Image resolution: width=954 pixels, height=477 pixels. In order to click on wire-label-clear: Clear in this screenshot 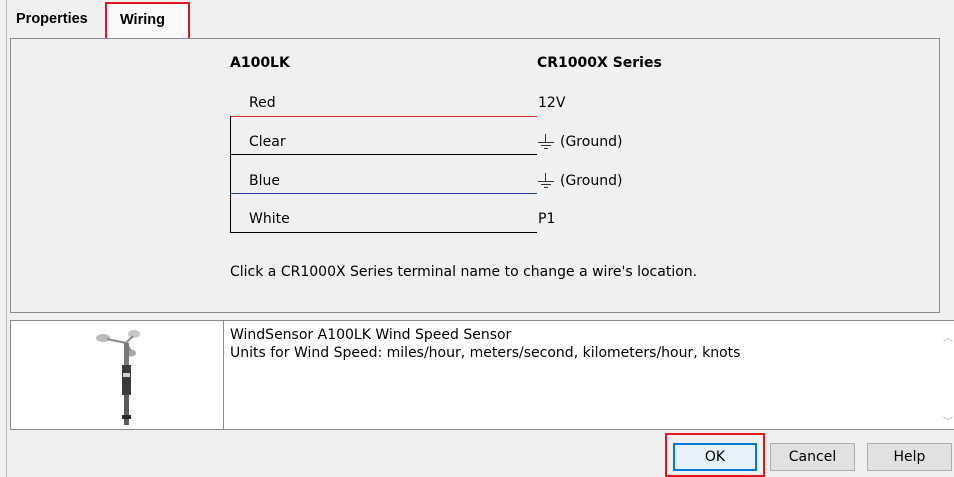, I will do `click(267, 142)`.